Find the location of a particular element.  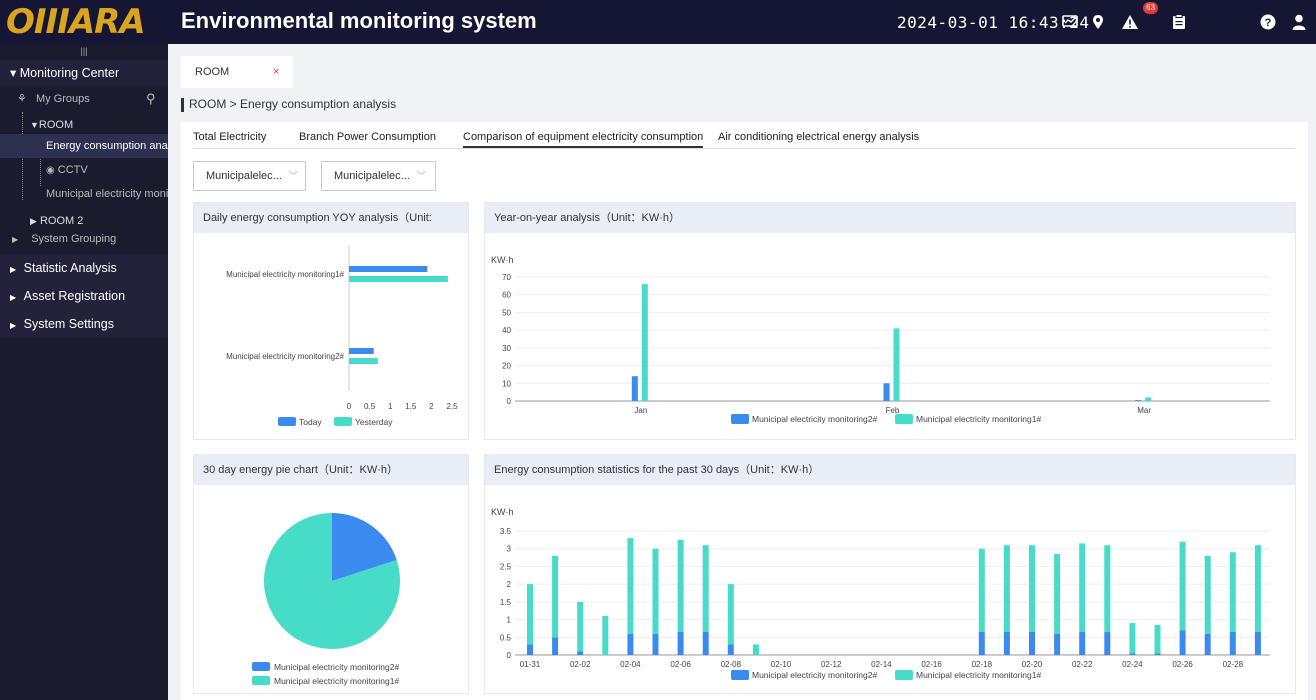

sidebar-item-my-groups: ⚘ My Groups ⚲ is located at coordinates (84, 99).